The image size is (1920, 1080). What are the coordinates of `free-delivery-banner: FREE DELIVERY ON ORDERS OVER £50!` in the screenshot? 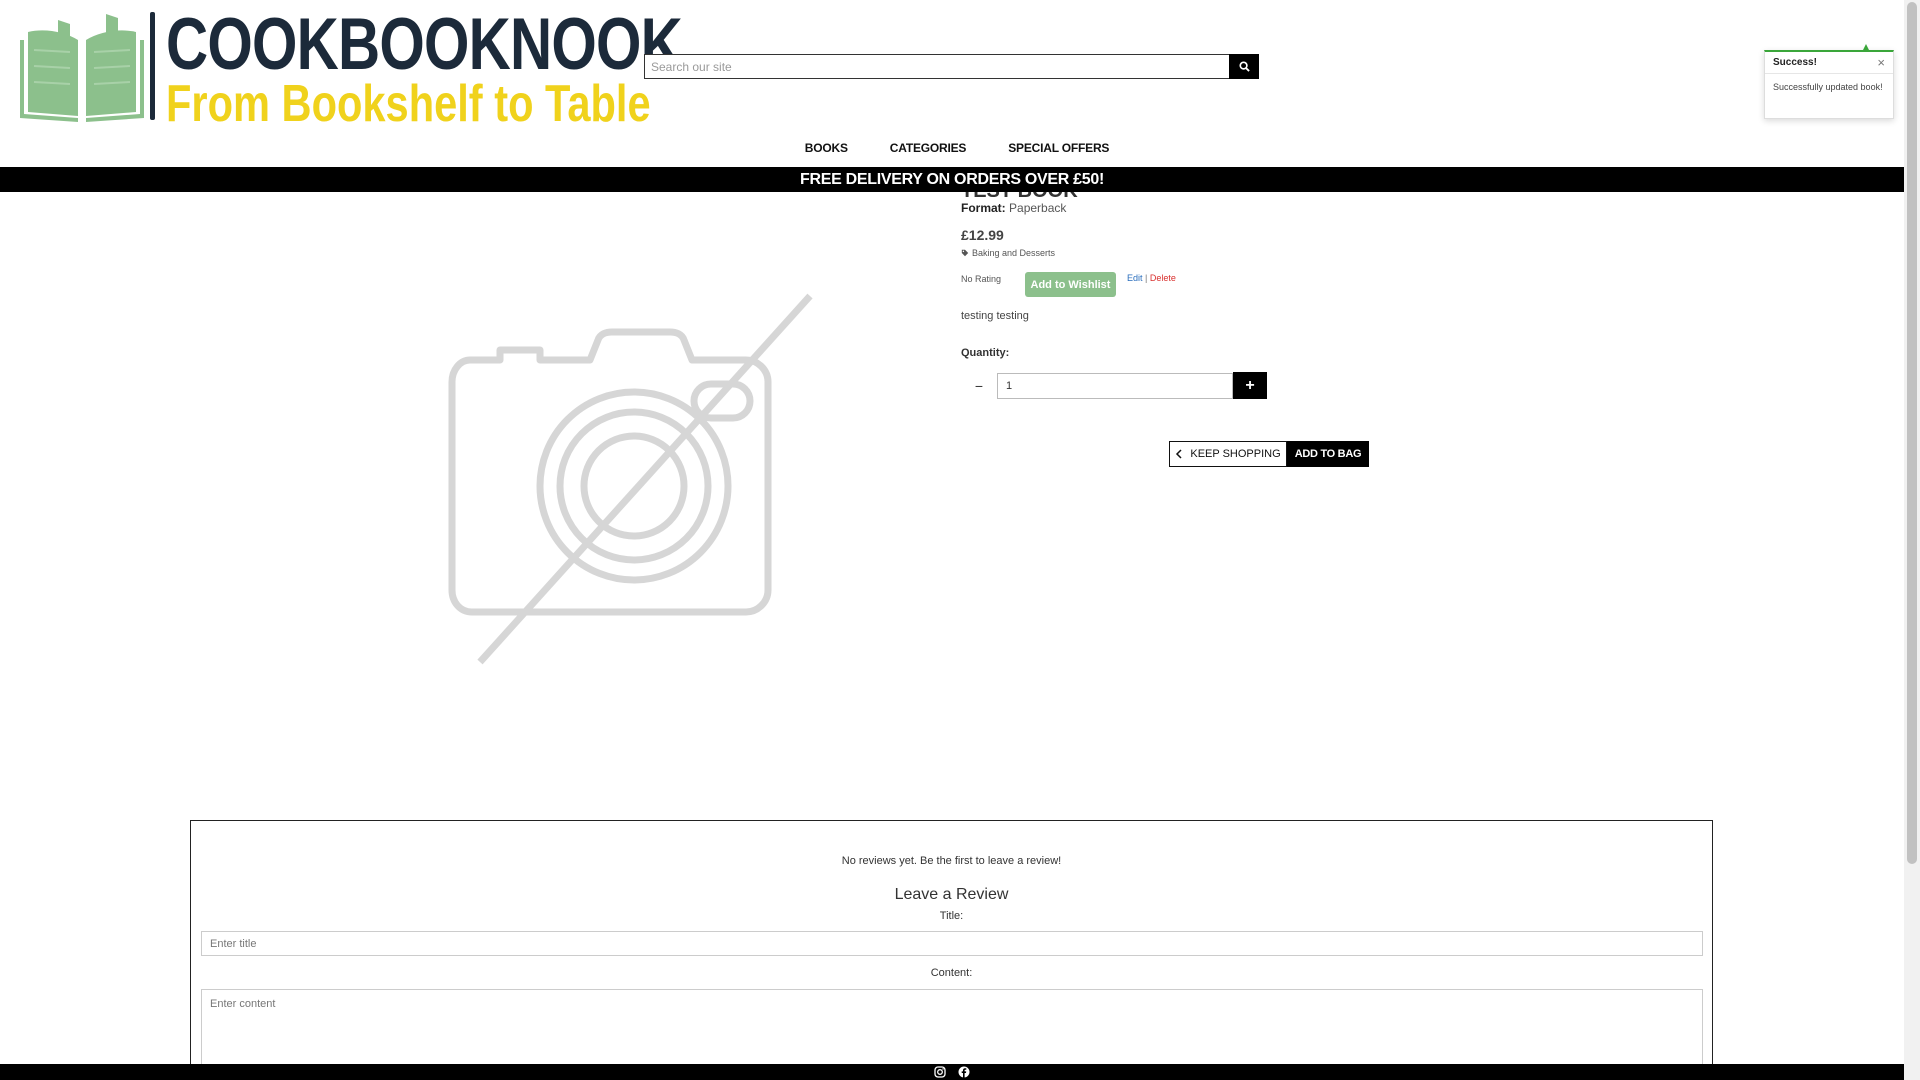 It's located at (952, 179).